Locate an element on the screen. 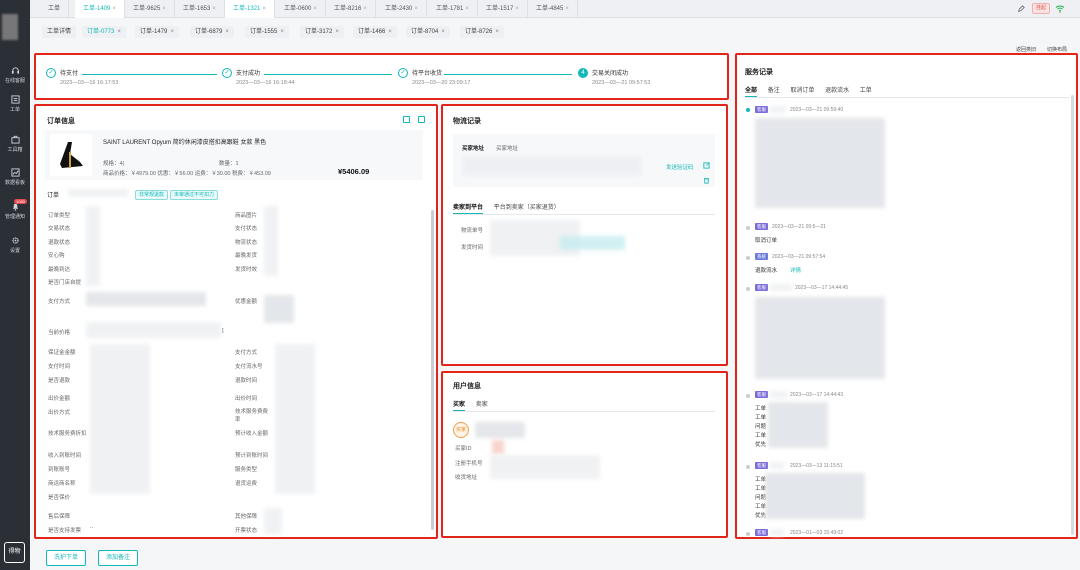  service-scrollbar is located at coordinates (1072, 315).